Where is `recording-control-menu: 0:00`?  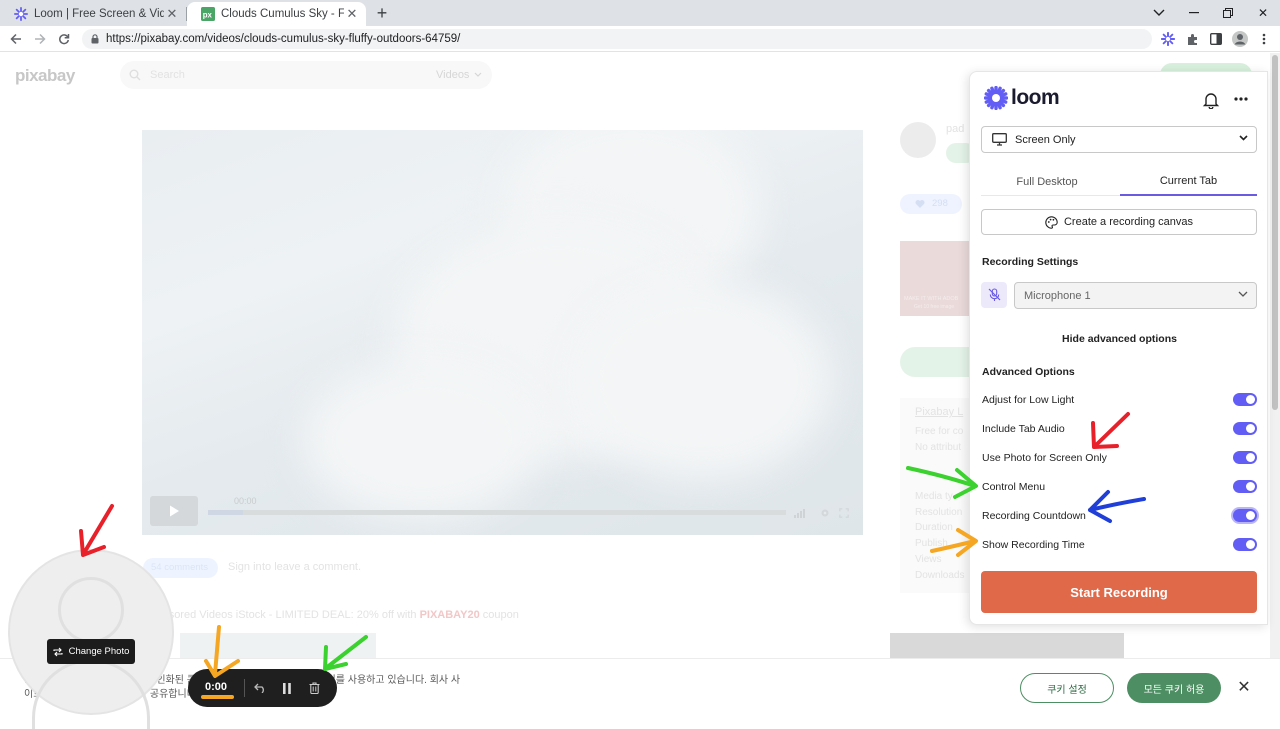
recording-control-menu: 0:00 is located at coordinates (262, 688).